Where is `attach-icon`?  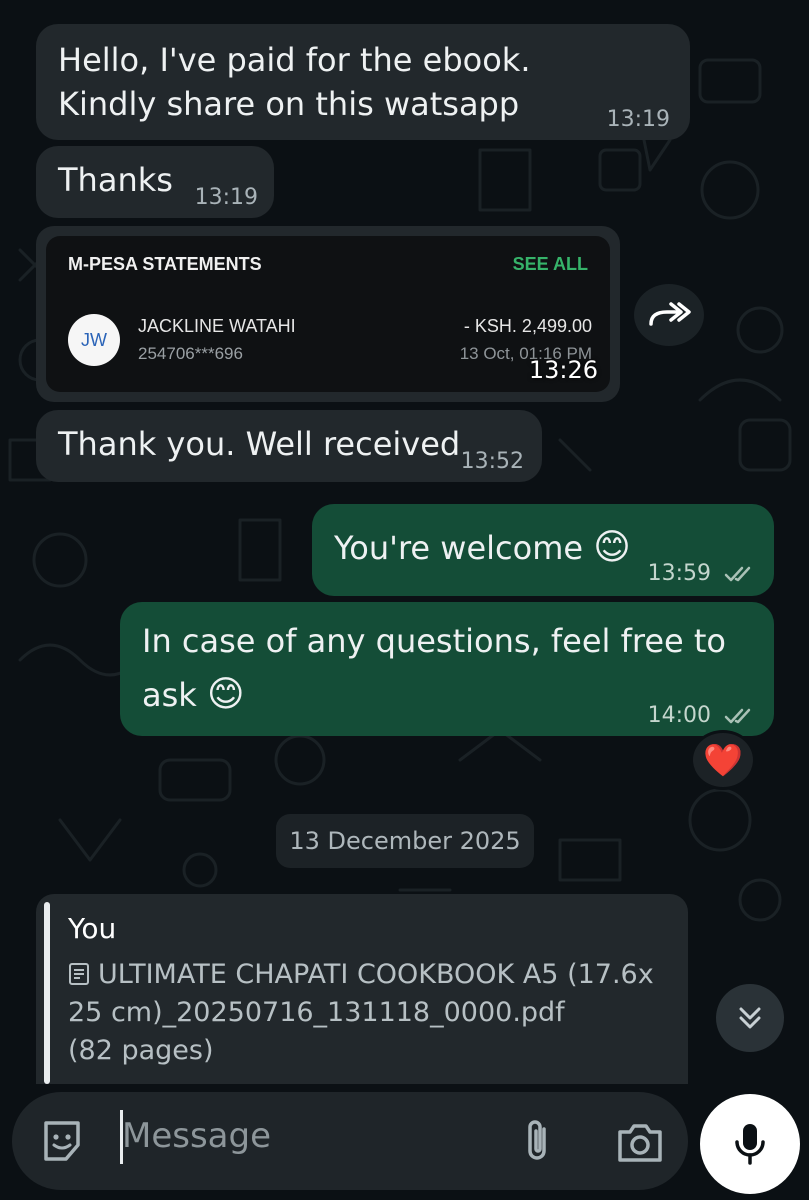
attach-icon is located at coordinates (538, 1141).